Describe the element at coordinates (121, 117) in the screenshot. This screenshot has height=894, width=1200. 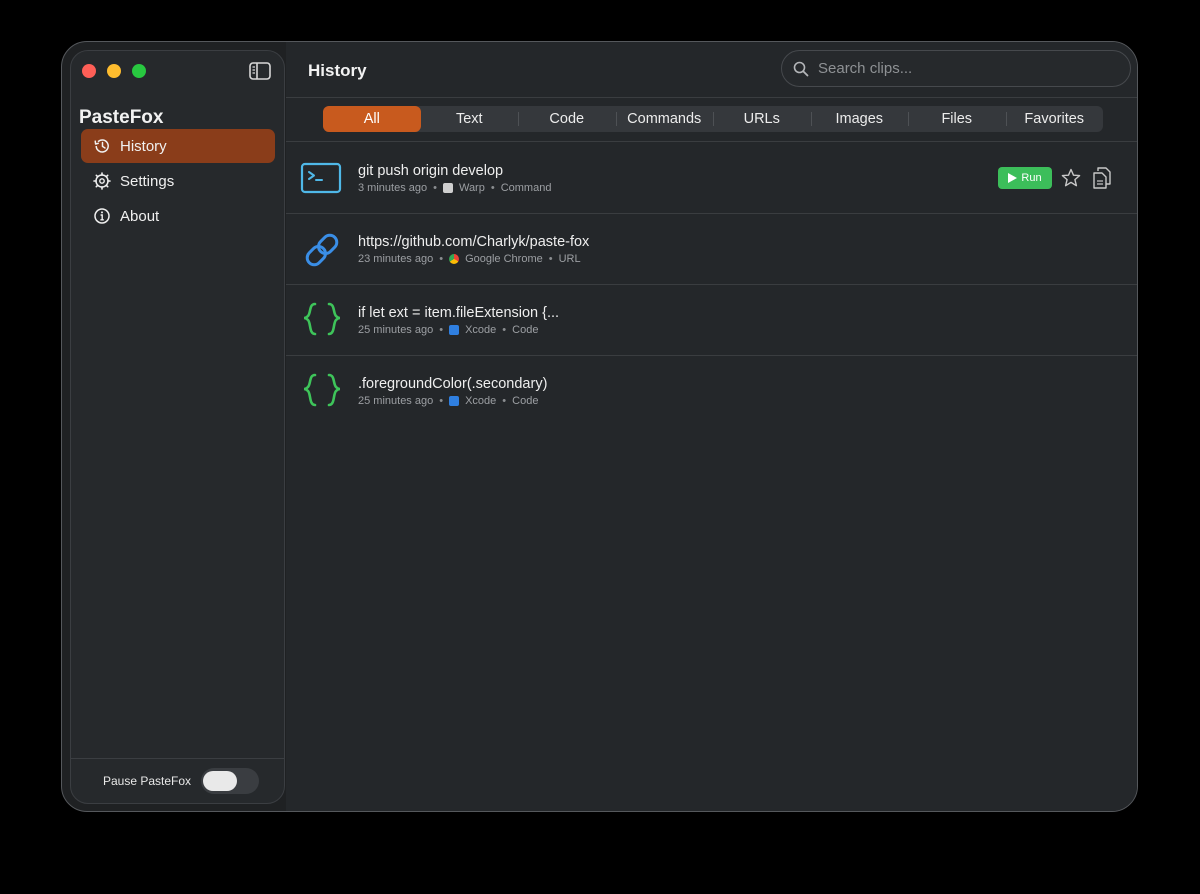
I see `app-title: PasteFox` at that location.